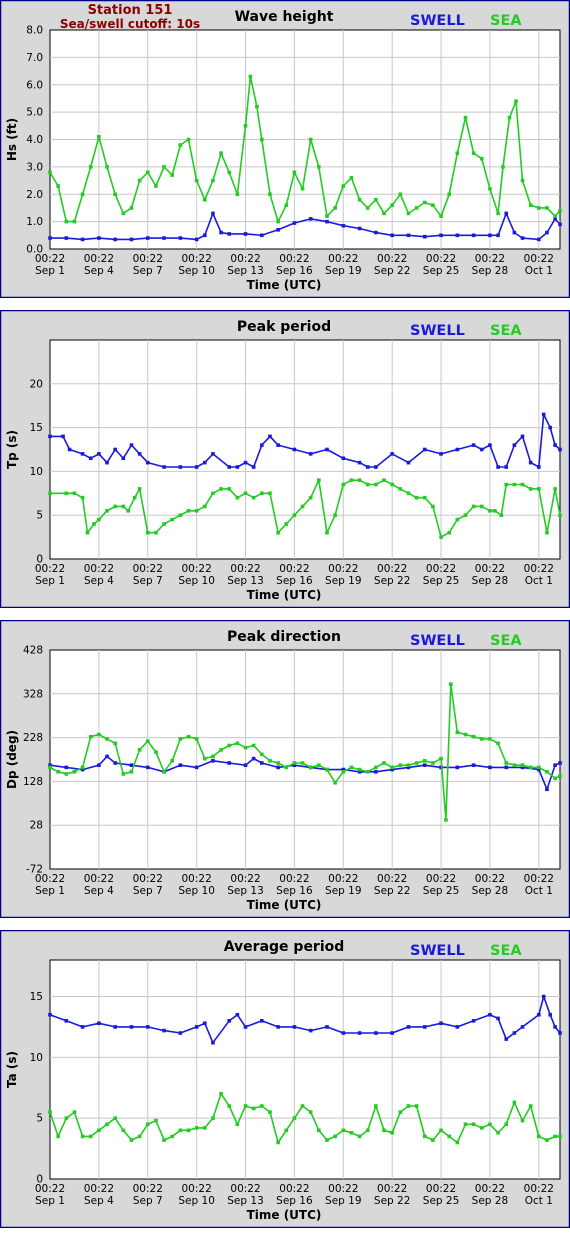  What do you see at coordinates (34, 195) in the screenshot?
I see `y-tick-label: 2.0` at bounding box center [34, 195].